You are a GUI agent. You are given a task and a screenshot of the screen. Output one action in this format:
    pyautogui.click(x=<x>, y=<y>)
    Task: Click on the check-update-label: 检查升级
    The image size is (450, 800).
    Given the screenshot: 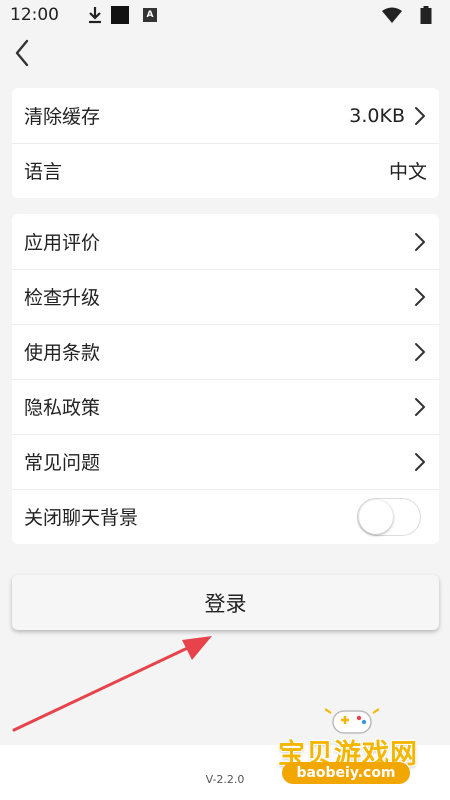 What is the action you would take?
    pyautogui.click(x=62, y=298)
    